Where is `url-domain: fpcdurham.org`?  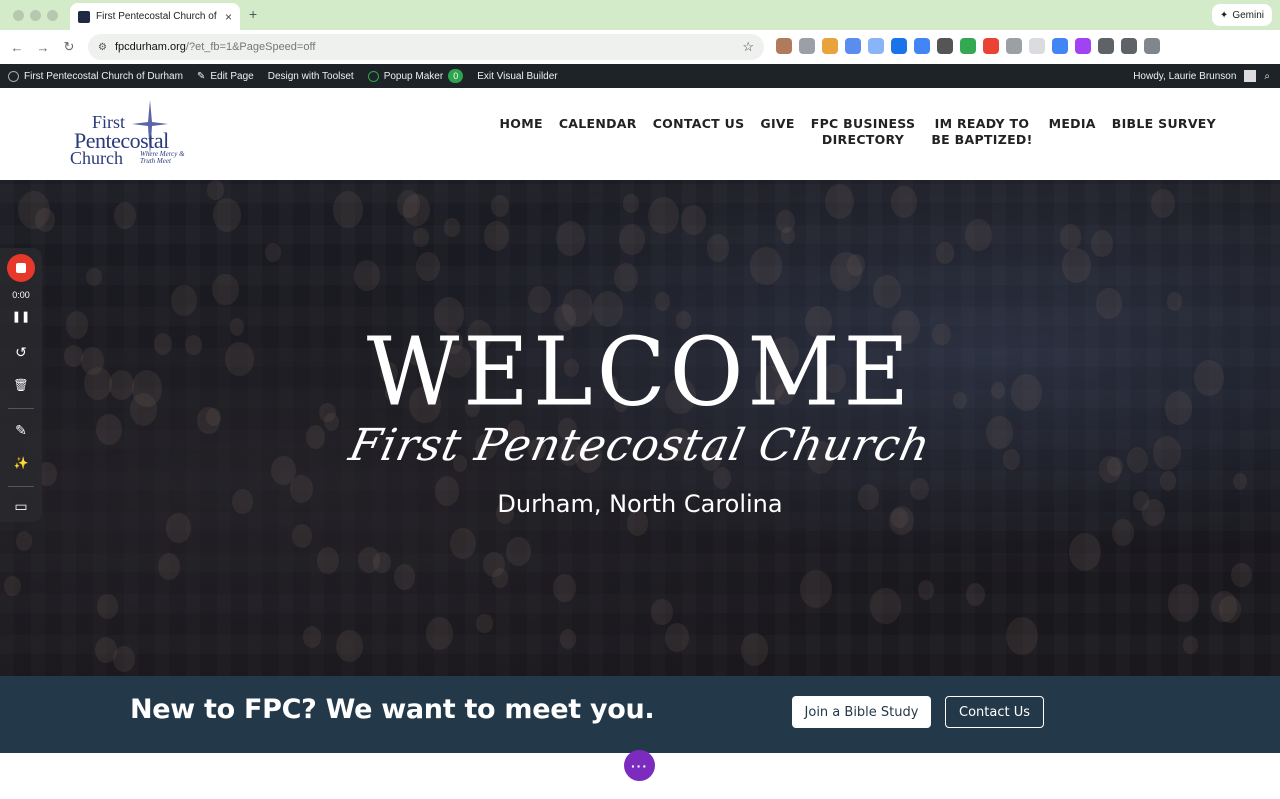 url-domain: fpcdurham.org is located at coordinates (150, 47).